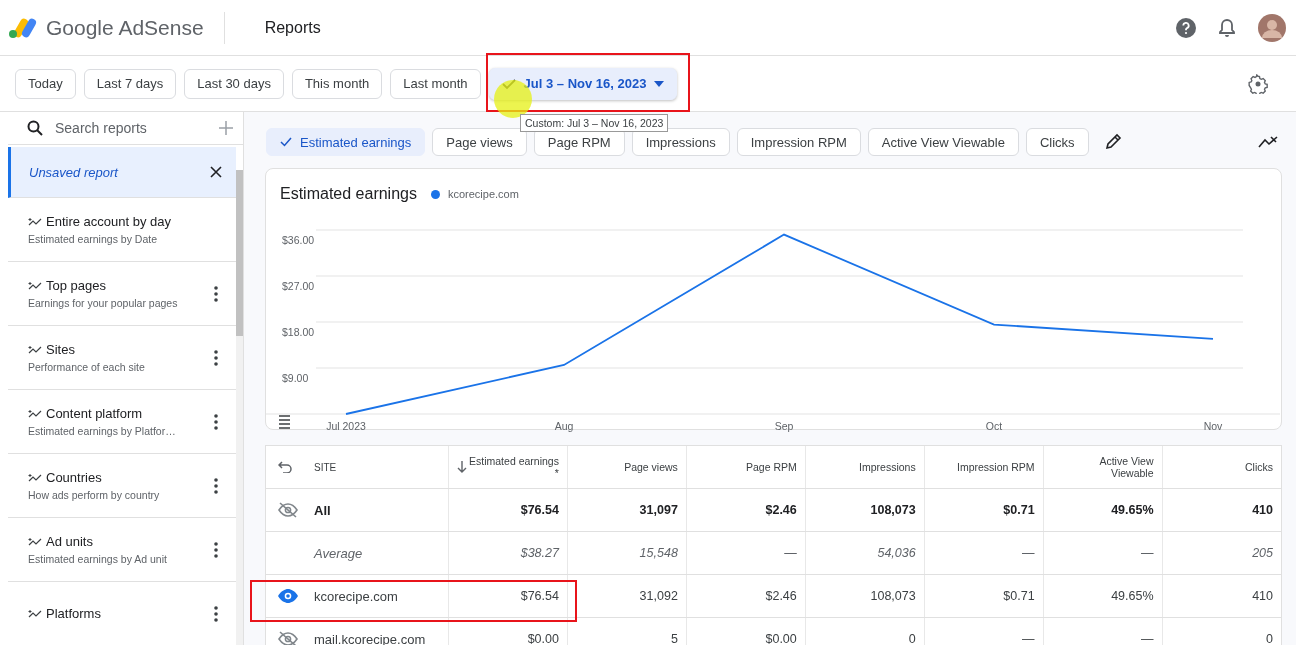  I want to click on report-description: Earnings for your popular pages, so click(103, 303).